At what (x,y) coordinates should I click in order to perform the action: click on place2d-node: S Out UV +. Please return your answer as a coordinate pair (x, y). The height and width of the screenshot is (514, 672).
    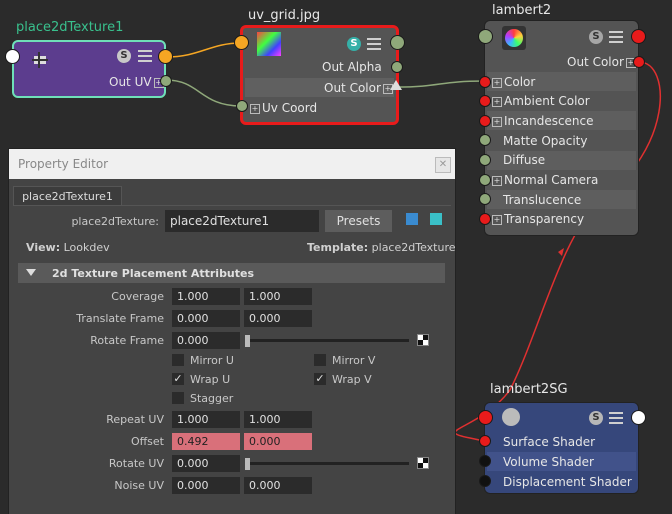
    Looking at the image, I should click on (89, 69).